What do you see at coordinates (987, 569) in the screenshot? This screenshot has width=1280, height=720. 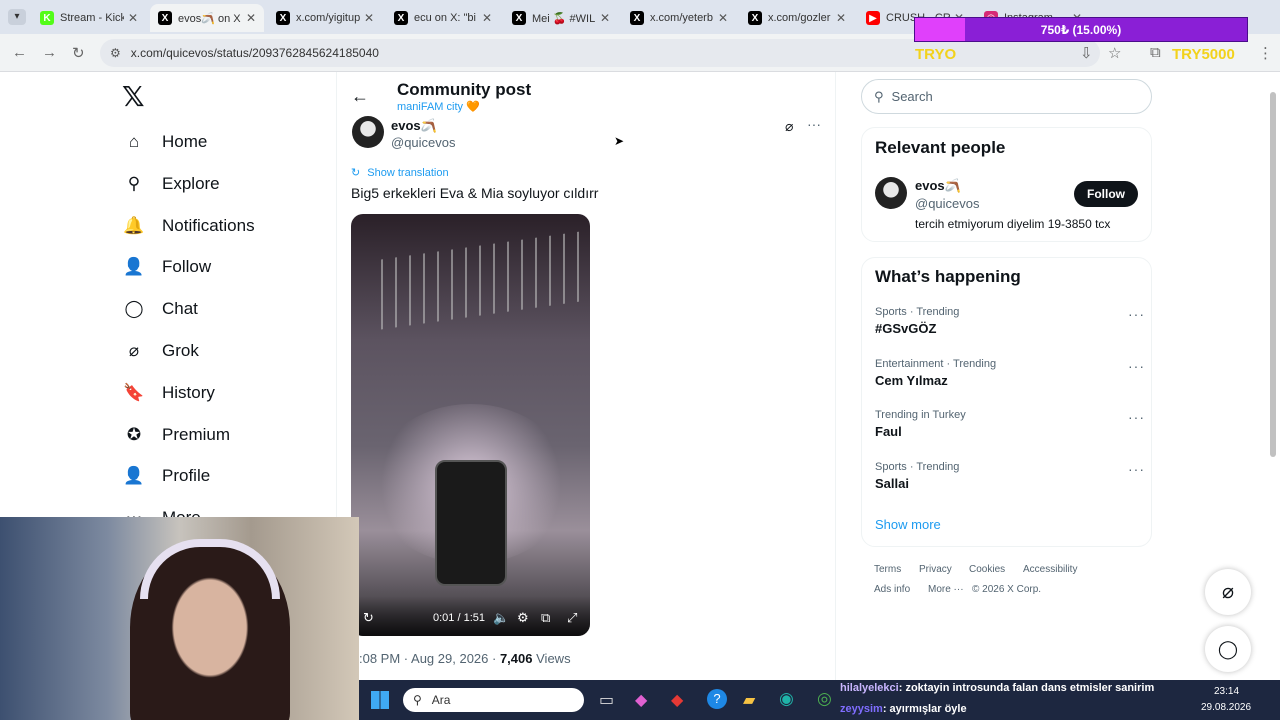 I see `footer-link: Cookies` at bounding box center [987, 569].